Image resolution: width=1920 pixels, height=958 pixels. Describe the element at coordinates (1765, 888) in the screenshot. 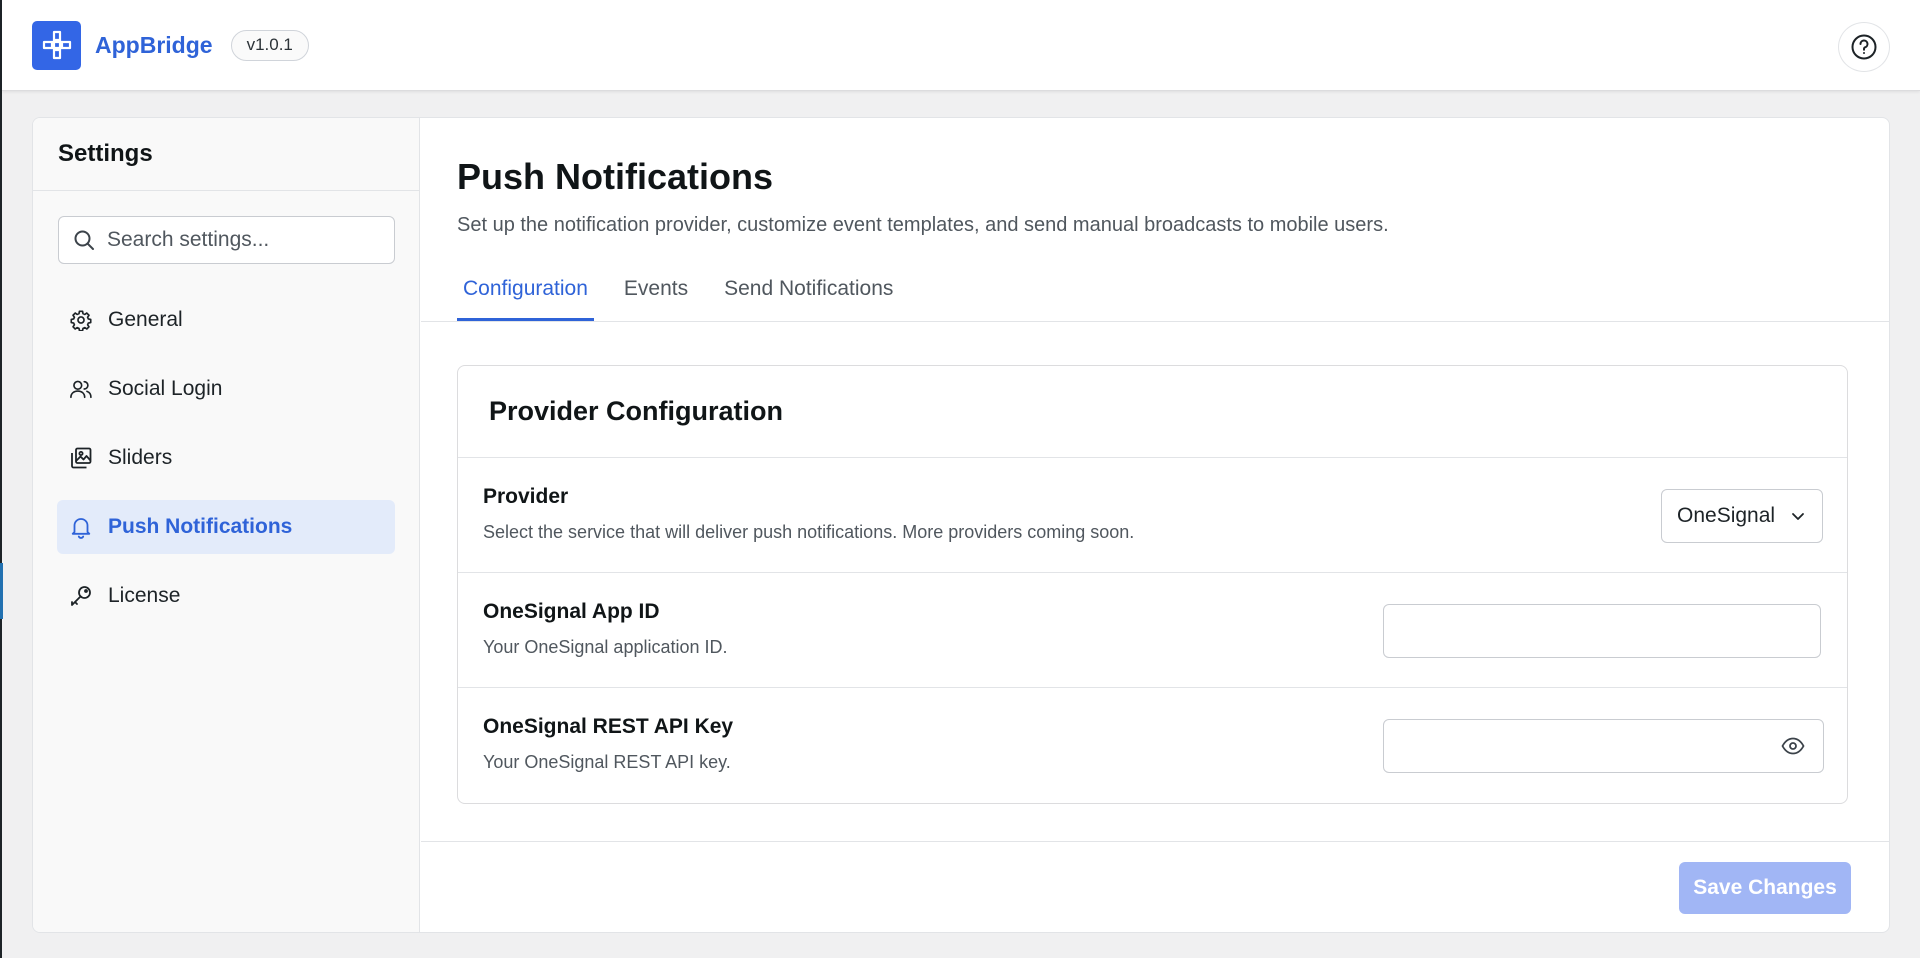

I see `save-changes-button: Save Changes` at that location.